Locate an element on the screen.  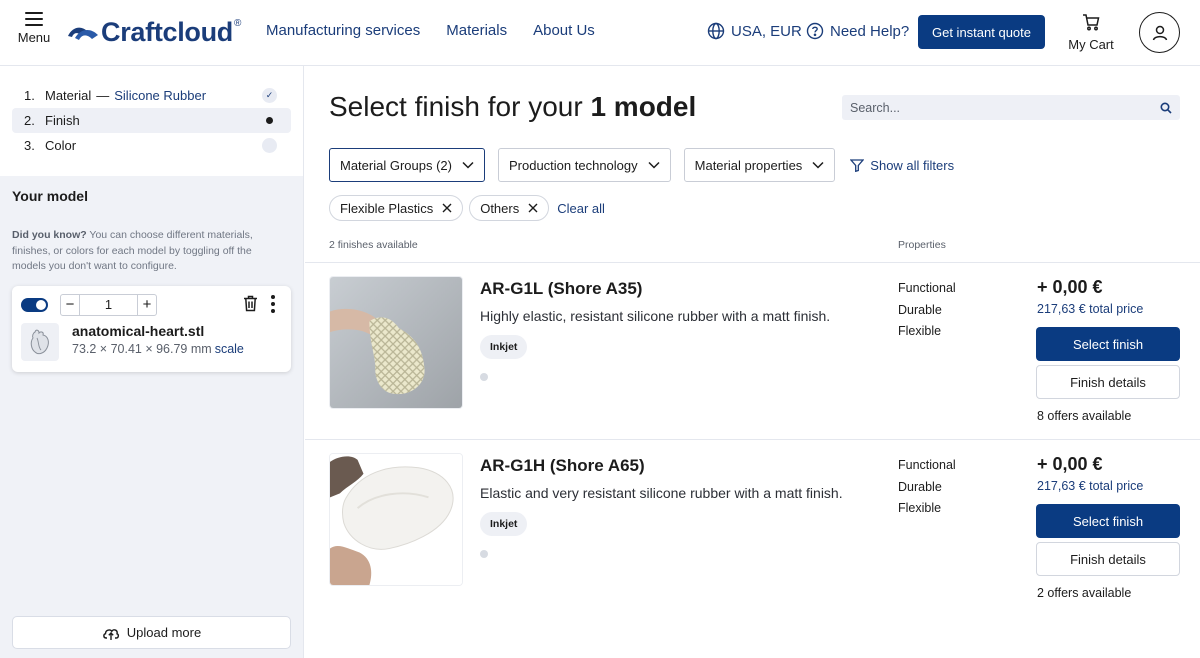
material-properties-label: Material properties is located at coordinates (748, 165).